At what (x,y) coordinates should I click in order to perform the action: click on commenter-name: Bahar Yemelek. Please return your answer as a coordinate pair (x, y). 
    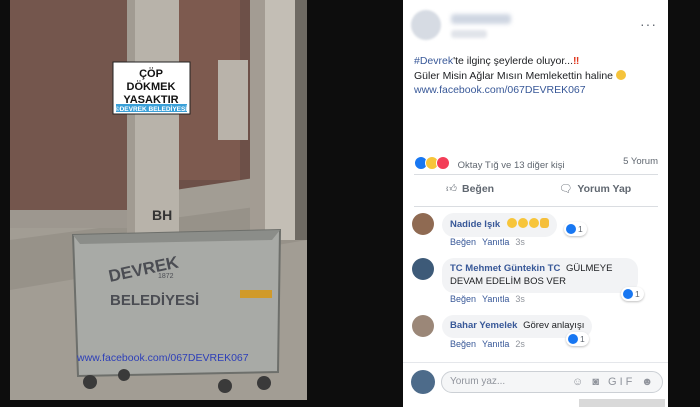
    Looking at the image, I should click on (483, 325).